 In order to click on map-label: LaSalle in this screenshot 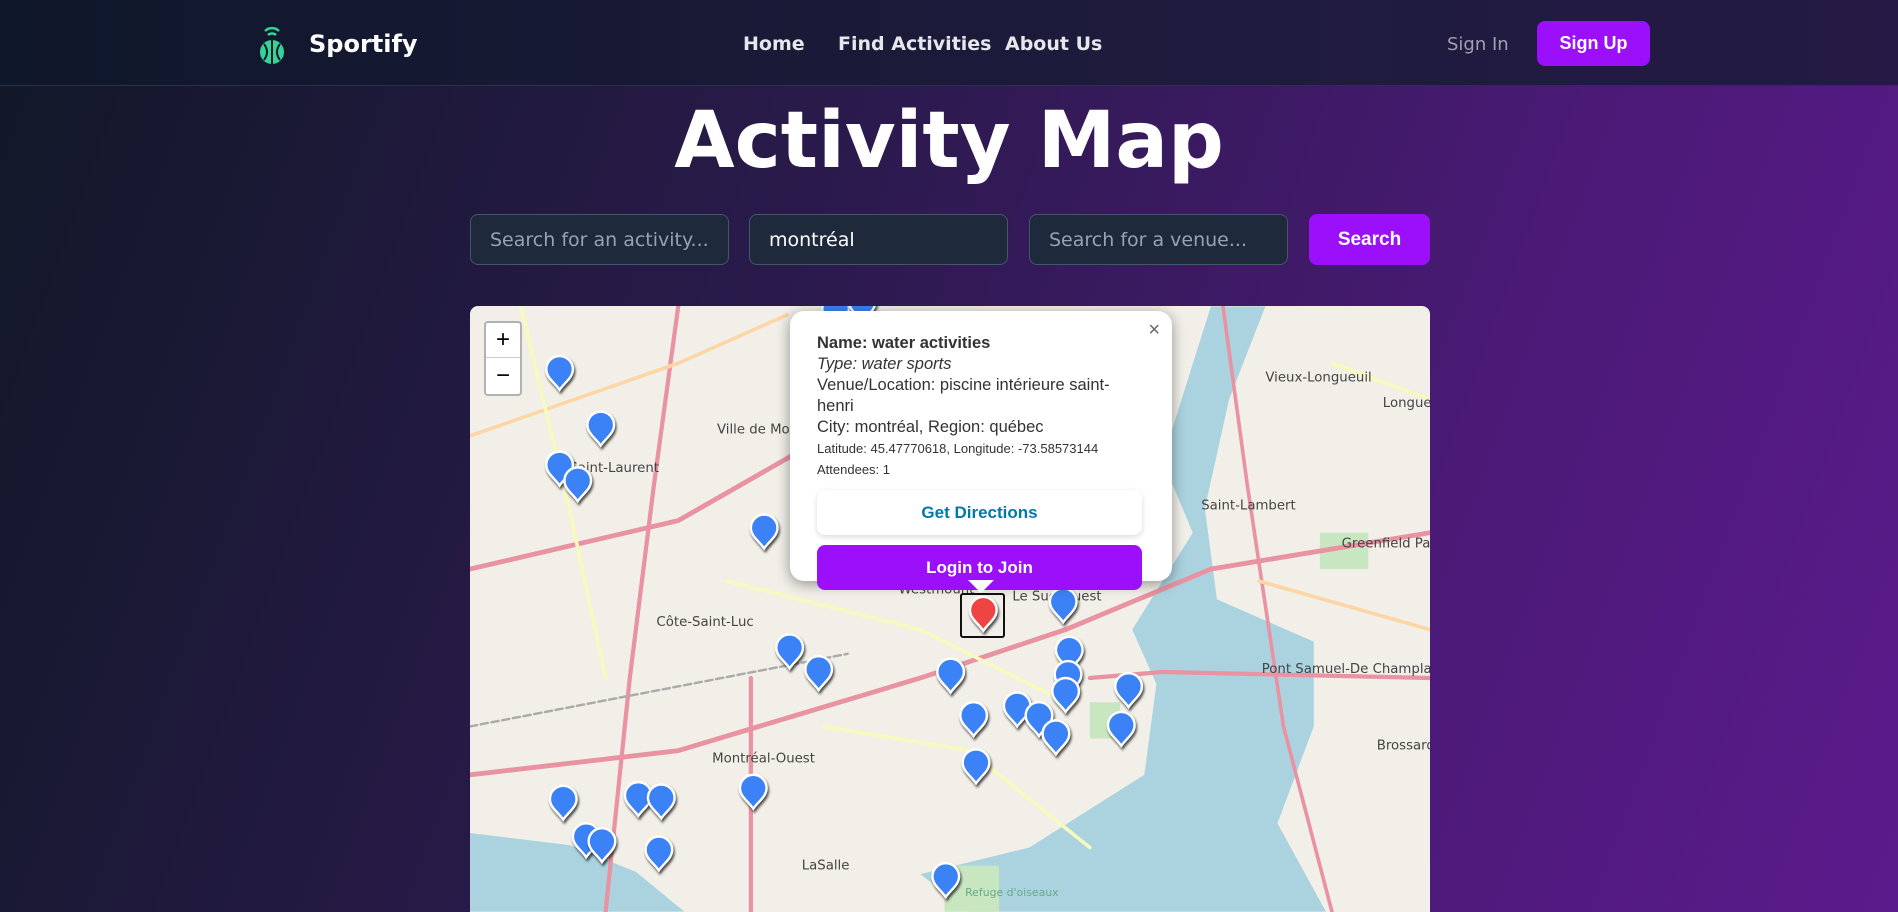, I will do `click(826, 865)`.